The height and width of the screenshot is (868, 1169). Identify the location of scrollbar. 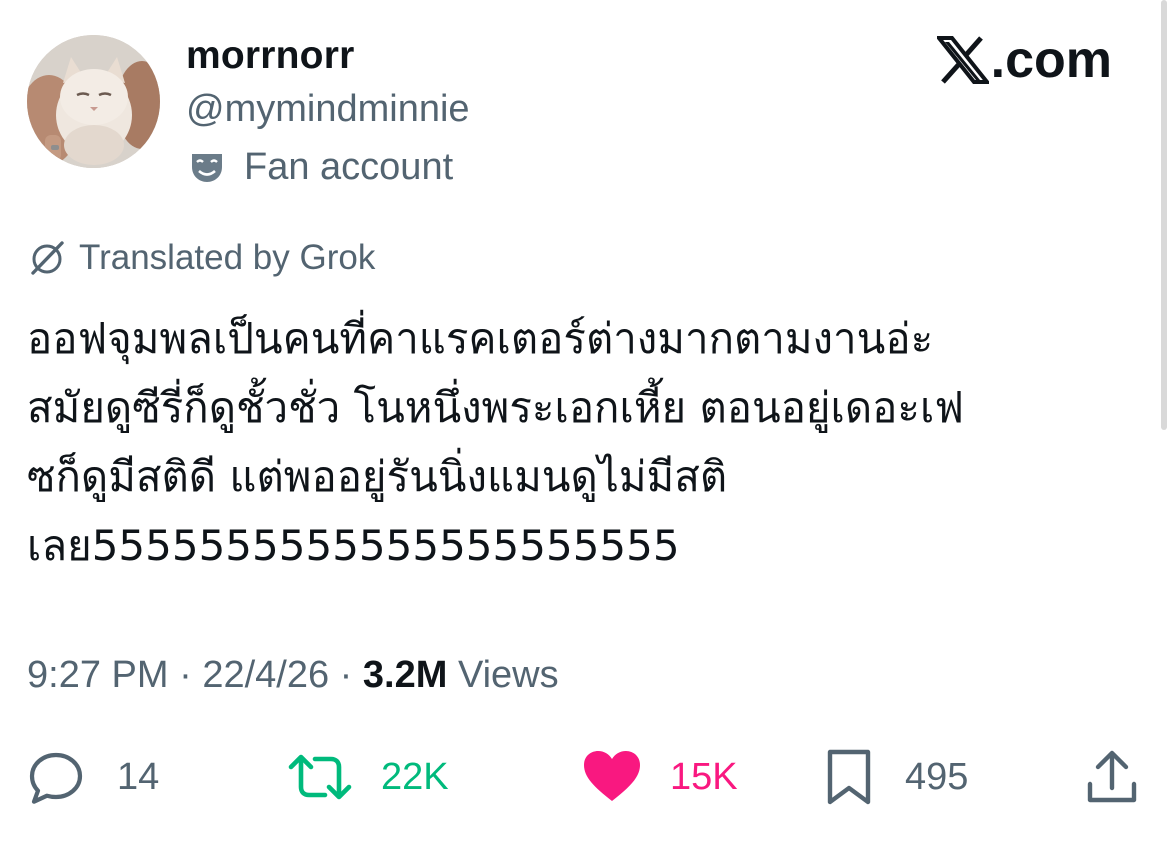
(1164, 215).